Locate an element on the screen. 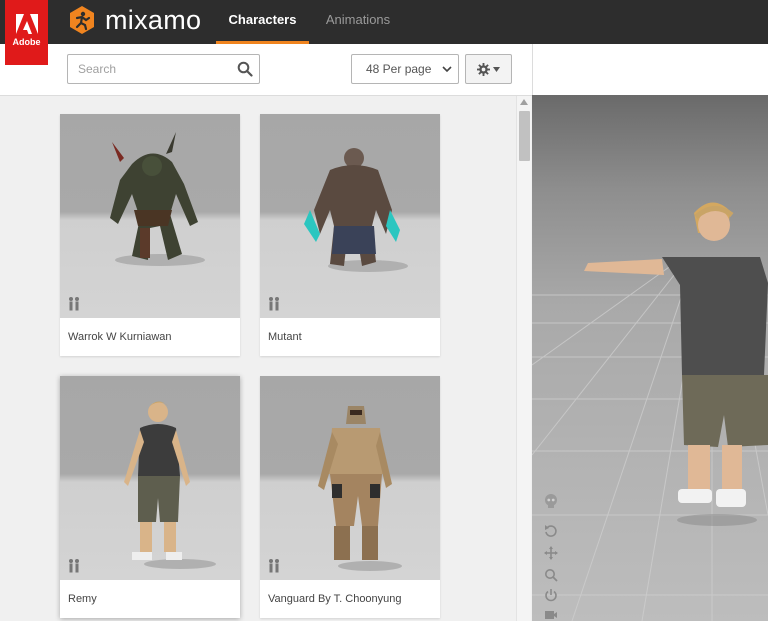 This screenshot has width=768, height=621. top-nav-bar: mixamo Characters Animations is located at coordinates (384, 22).